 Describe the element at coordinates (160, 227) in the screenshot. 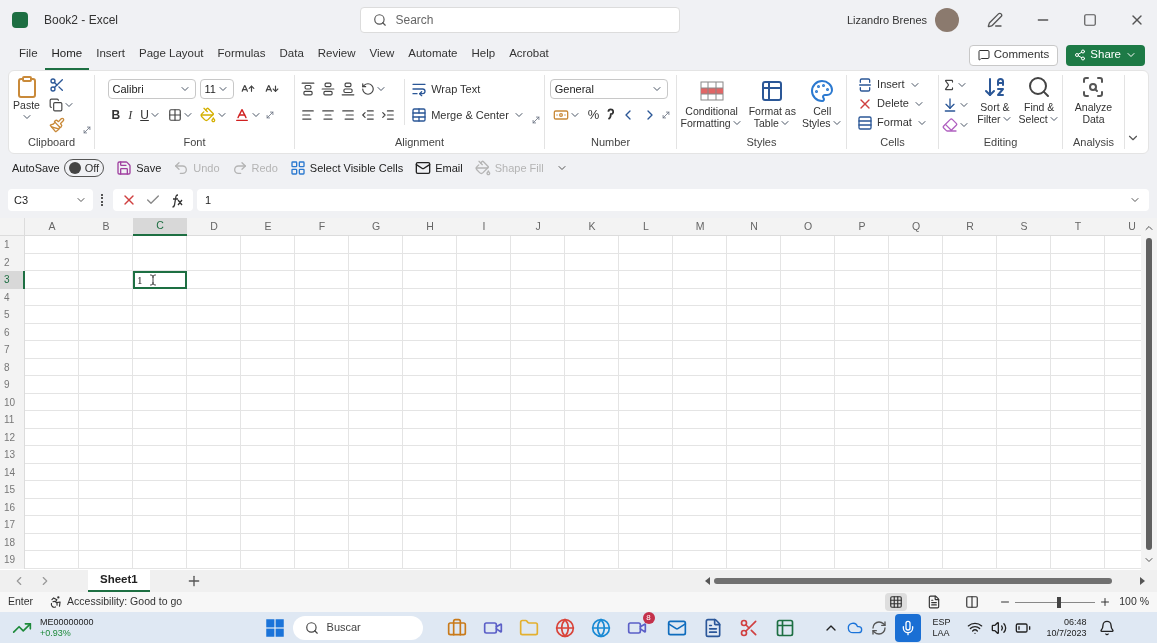

I see `column-header: C` at that location.